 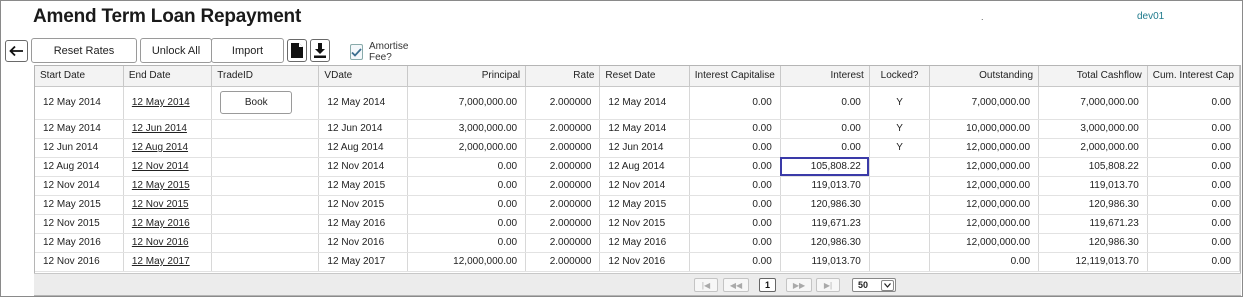 I want to click on total-cashflow-cell: 119,671.23, so click(x=1093, y=224).